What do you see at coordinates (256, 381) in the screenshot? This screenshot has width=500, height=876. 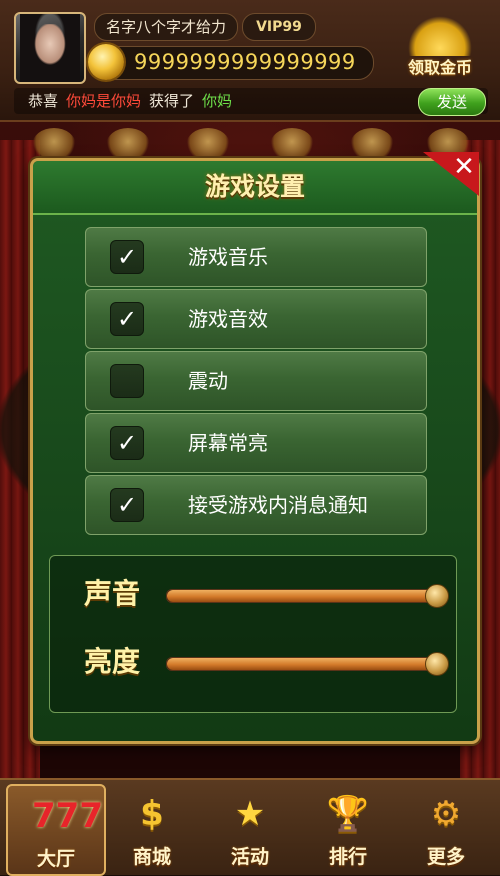 I see `option-row-vibration: 震动` at bounding box center [256, 381].